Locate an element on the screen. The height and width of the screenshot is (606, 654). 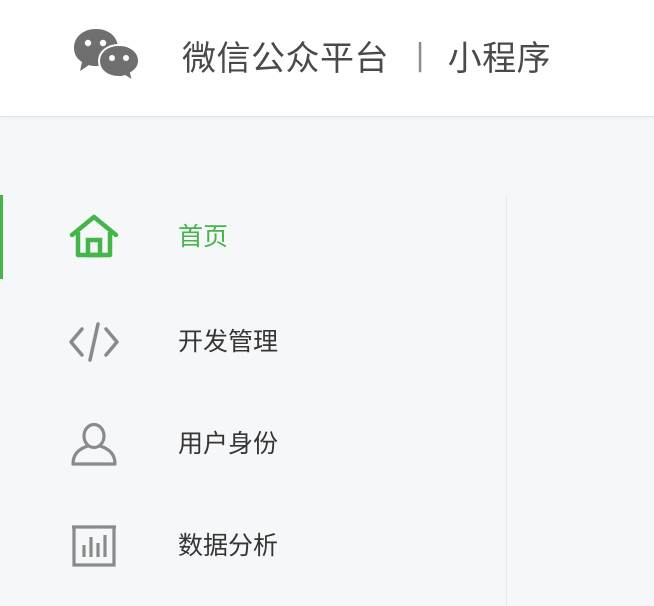
home-icon is located at coordinates (94, 237).